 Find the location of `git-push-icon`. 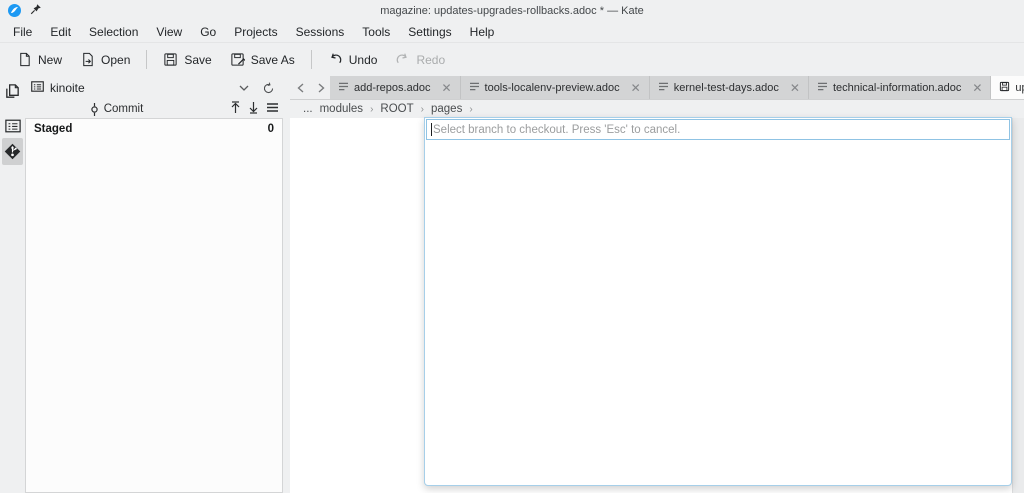

git-push-icon is located at coordinates (235, 109).